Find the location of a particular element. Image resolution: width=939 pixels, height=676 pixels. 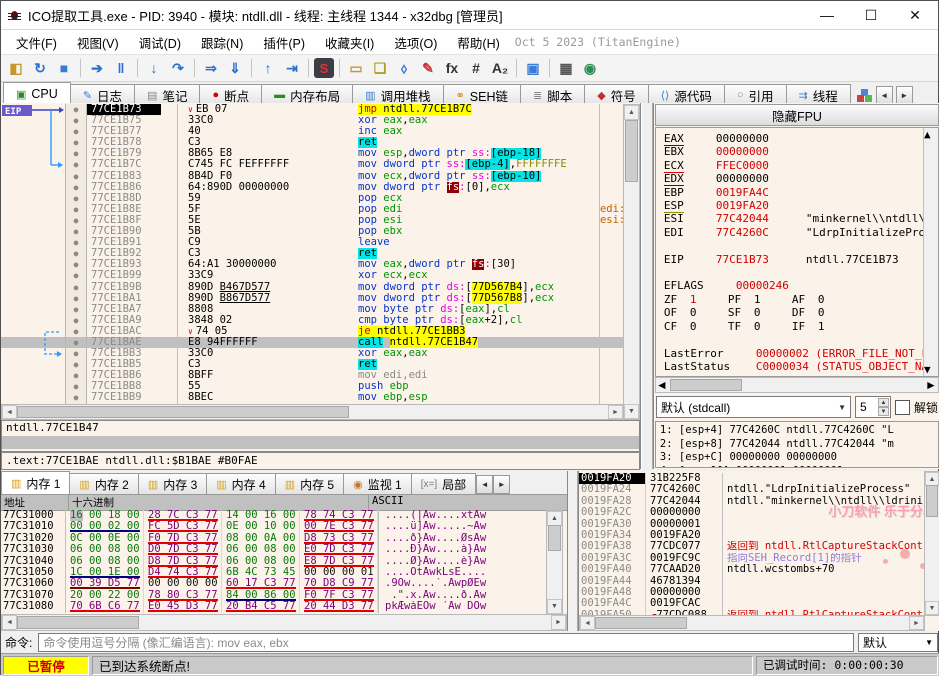

run-to-selection-icon: ⇒ is located at coordinates (211, 68).